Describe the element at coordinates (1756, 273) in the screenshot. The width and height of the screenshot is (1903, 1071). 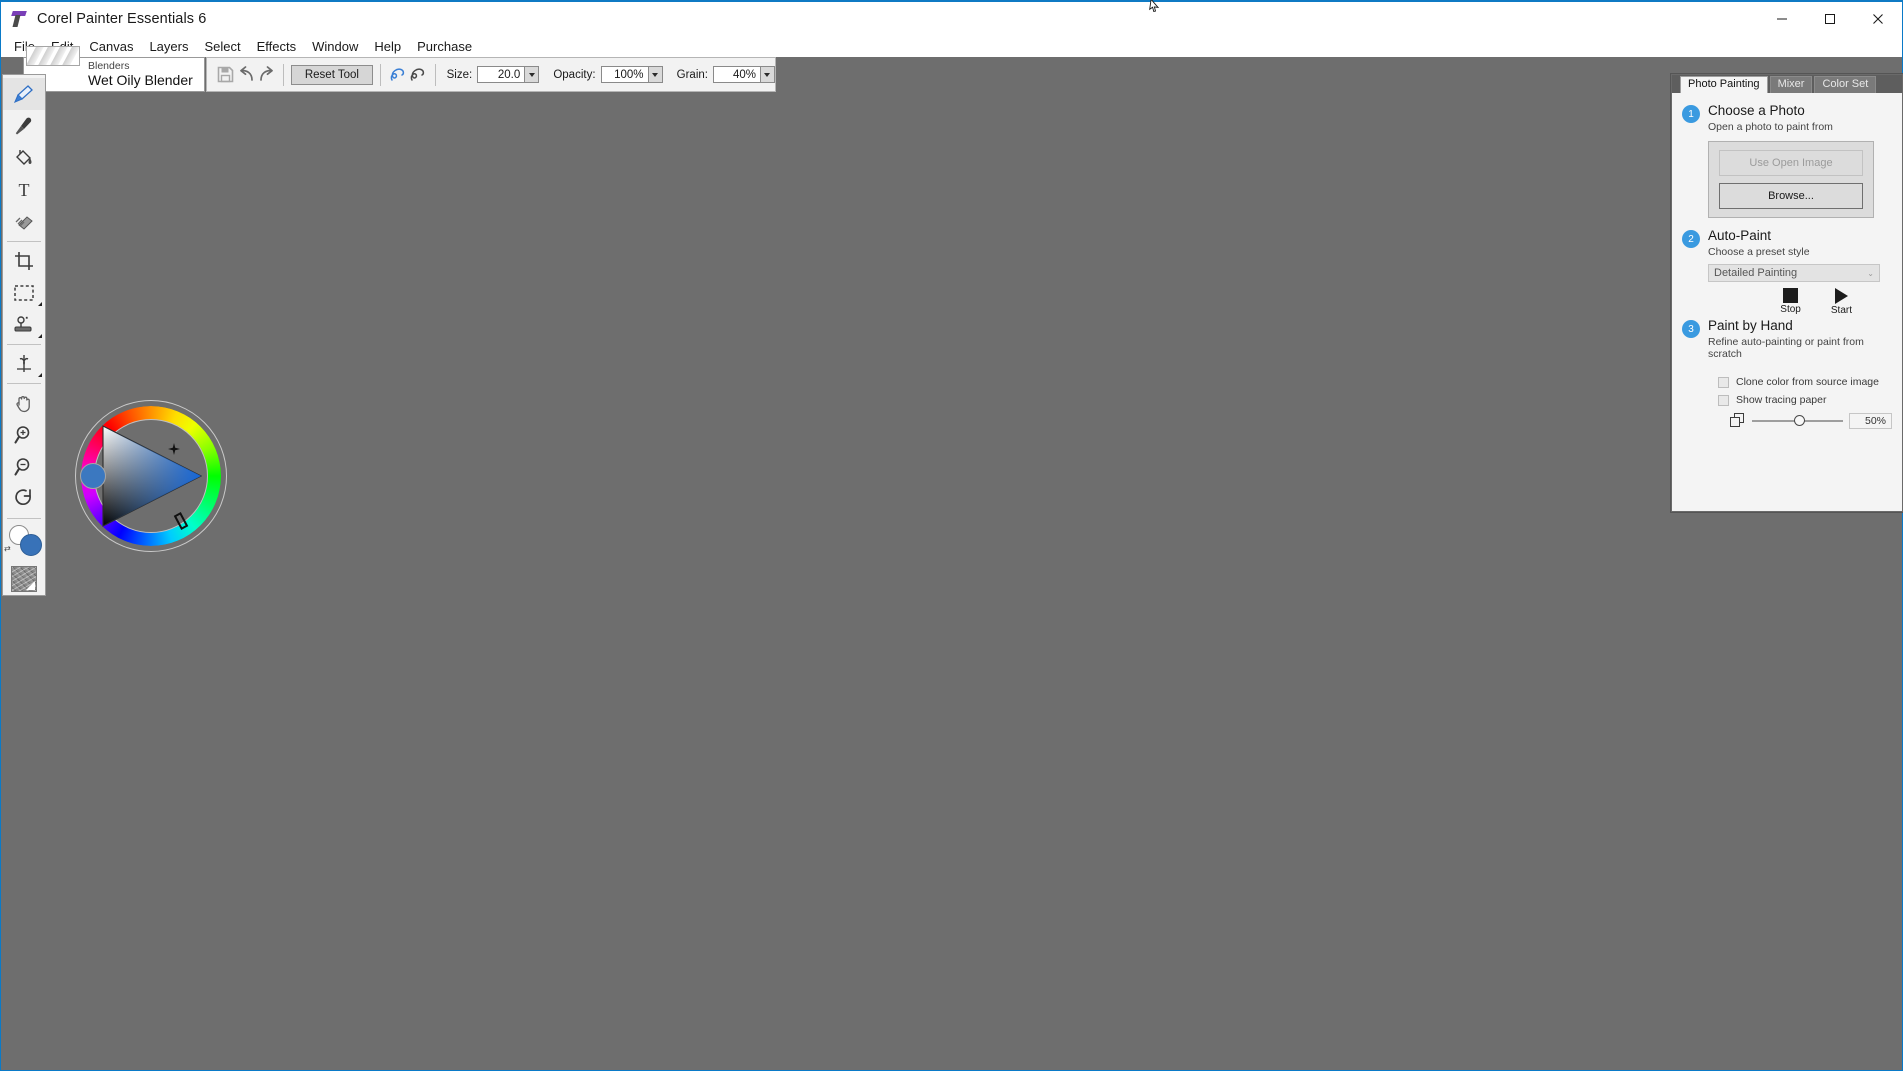
I see `preset-style-value: Detailed Painting` at that location.